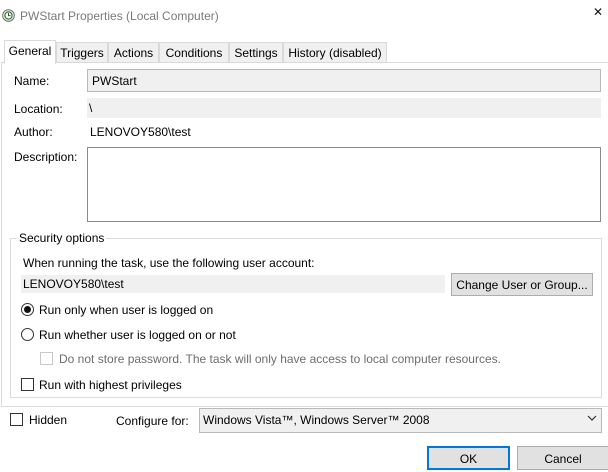 The image size is (608, 472). Describe the element at coordinates (133, 52) in the screenshot. I see `tab-actions: Actions` at that location.